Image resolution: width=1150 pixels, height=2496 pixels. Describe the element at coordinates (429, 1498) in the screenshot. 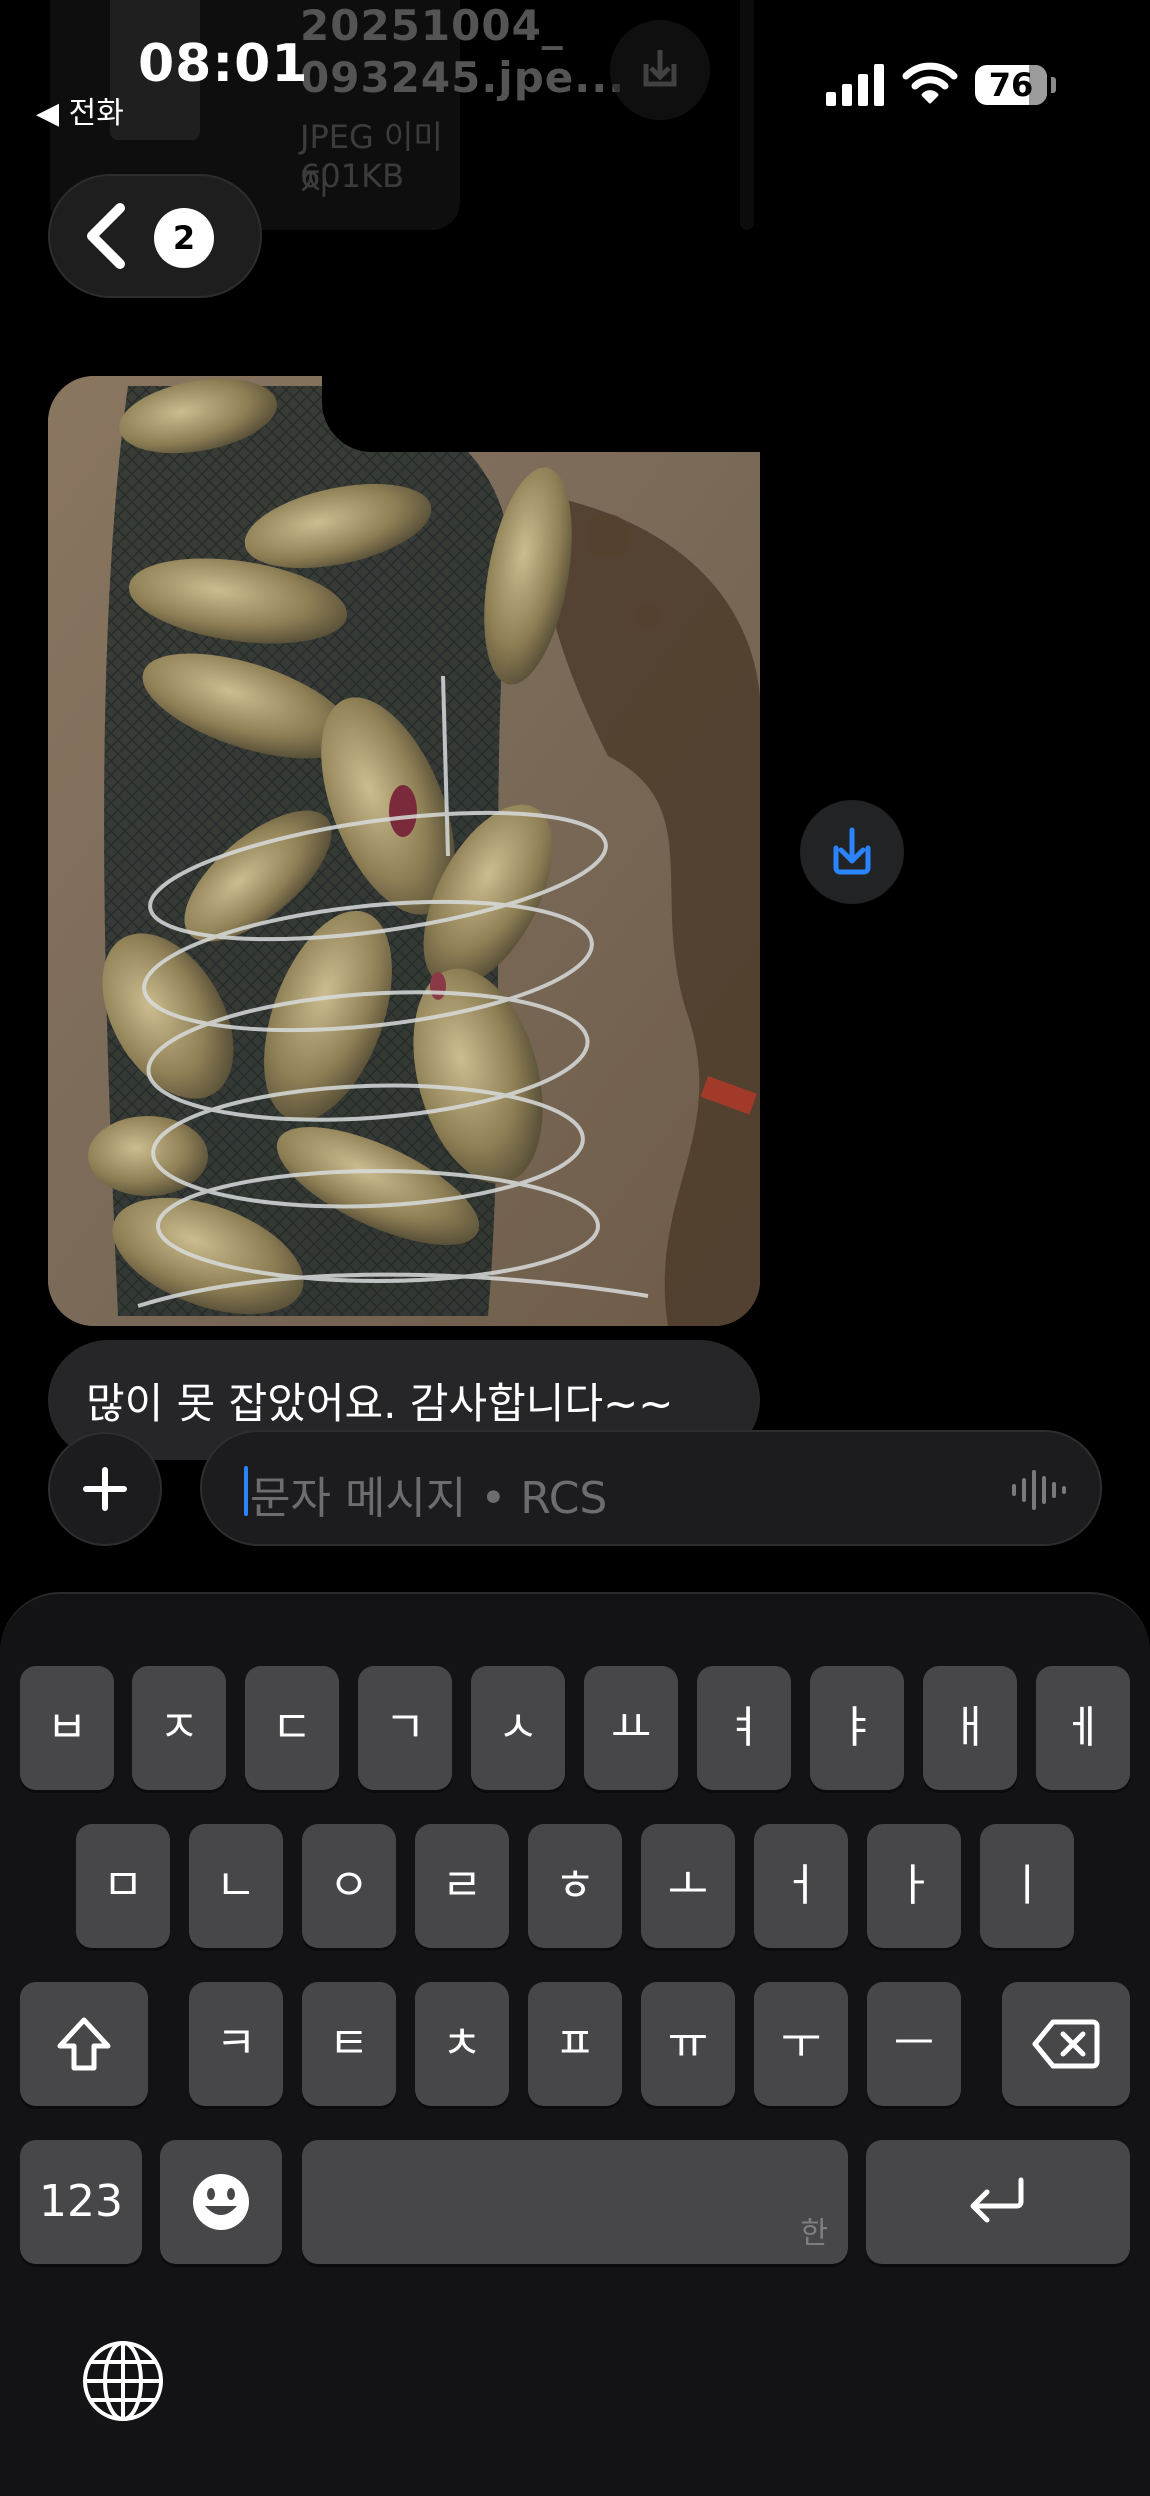

I see `message-input-placeholder: 문자 메시지 • RCS` at that location.